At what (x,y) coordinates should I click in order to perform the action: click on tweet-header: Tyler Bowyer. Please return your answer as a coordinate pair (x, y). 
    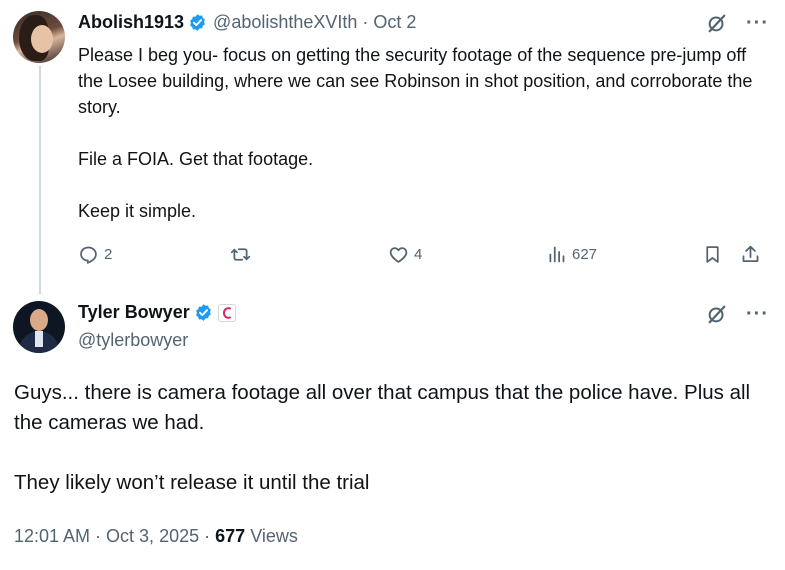
    Looking at the image, I should click on (157, 312).